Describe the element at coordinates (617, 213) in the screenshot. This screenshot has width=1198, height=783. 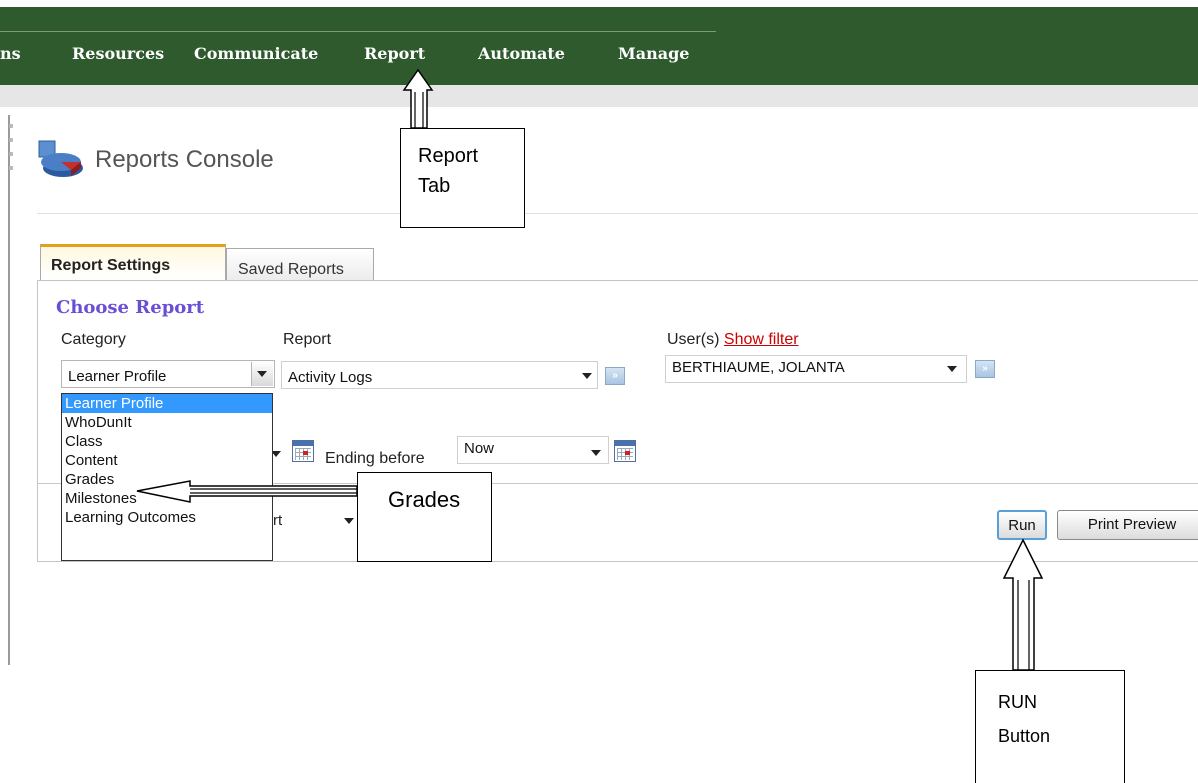
I see `header-divider` at that location.